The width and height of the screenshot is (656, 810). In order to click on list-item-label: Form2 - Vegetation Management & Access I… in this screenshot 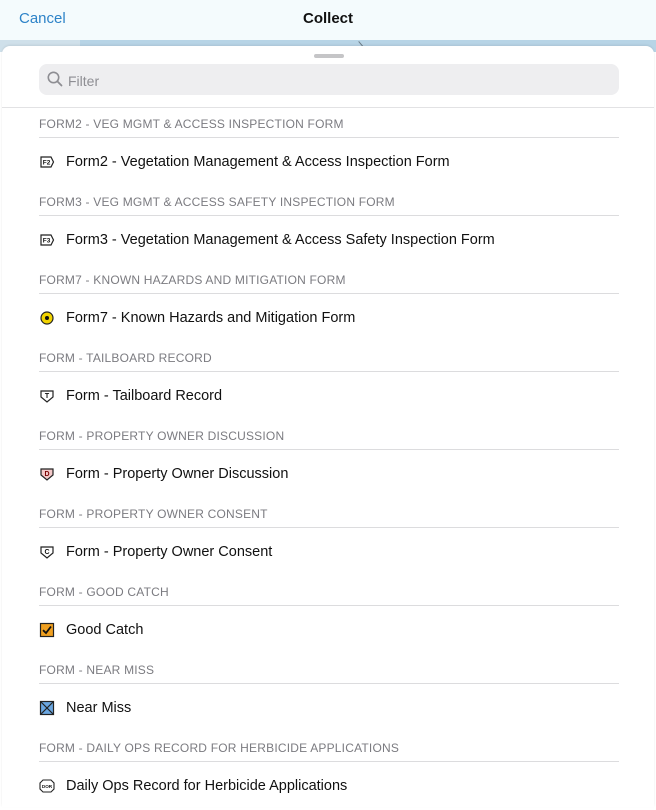, I will do `click(258, 162)`.